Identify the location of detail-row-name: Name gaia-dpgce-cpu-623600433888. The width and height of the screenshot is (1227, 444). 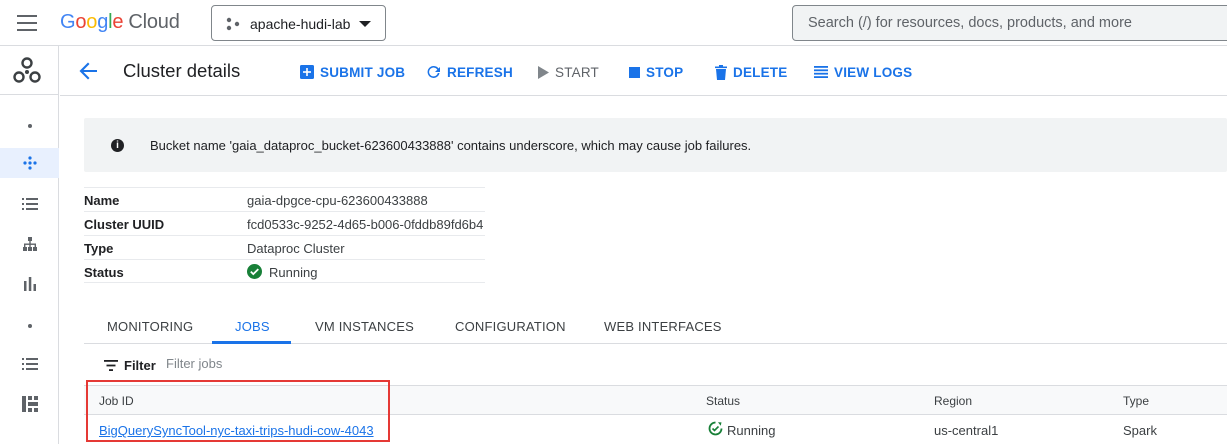
(284, 199).